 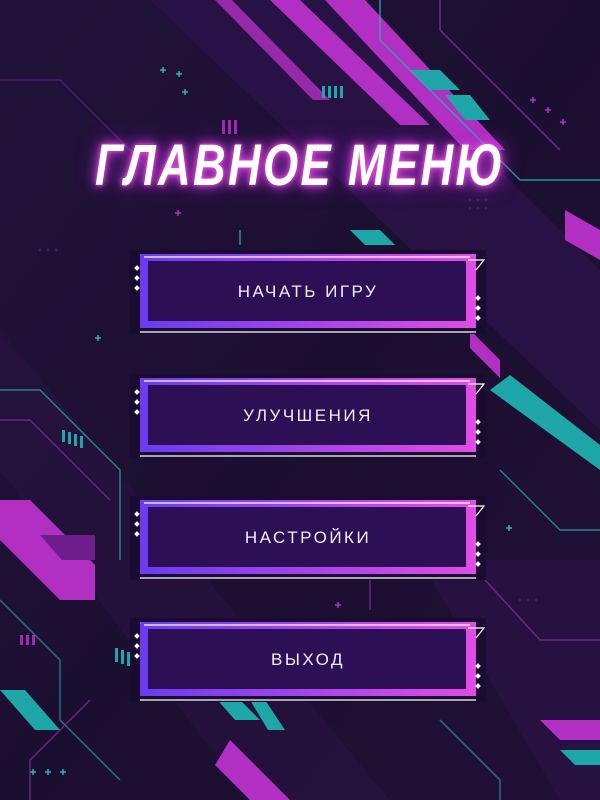 I want to click on start-game-button: НАЧАТЬ ИГРУ, so click(x=308, y=292).